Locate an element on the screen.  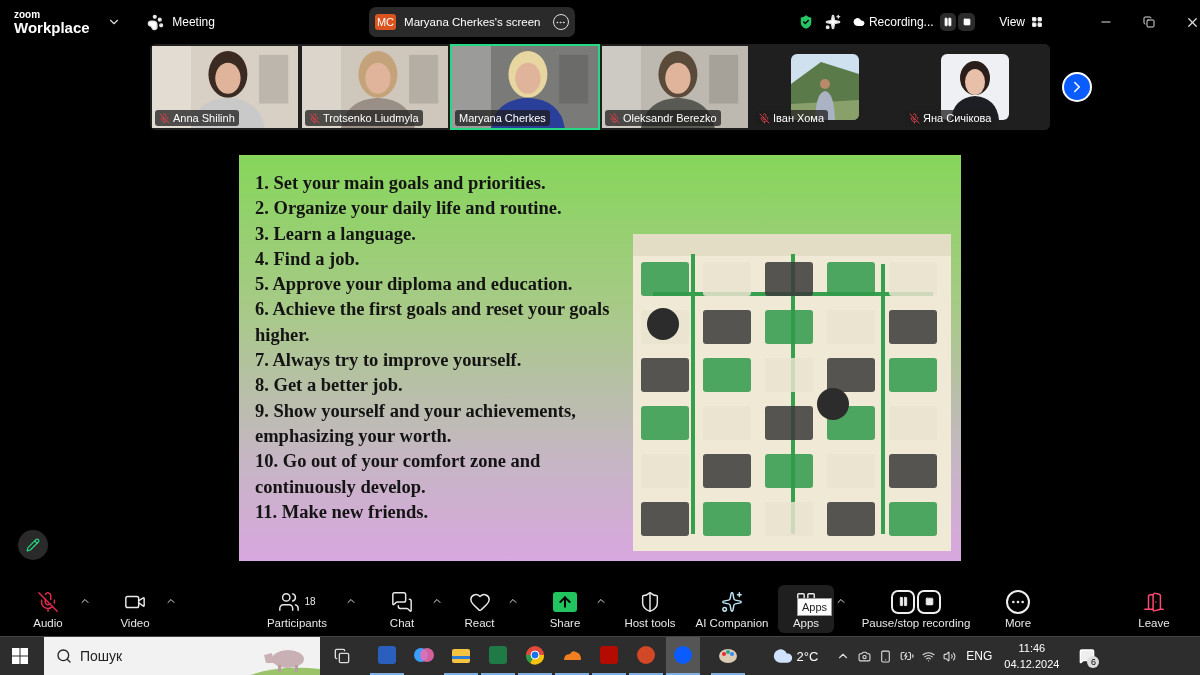
toolbar-button: Audio is located at coordinates (48, 609).